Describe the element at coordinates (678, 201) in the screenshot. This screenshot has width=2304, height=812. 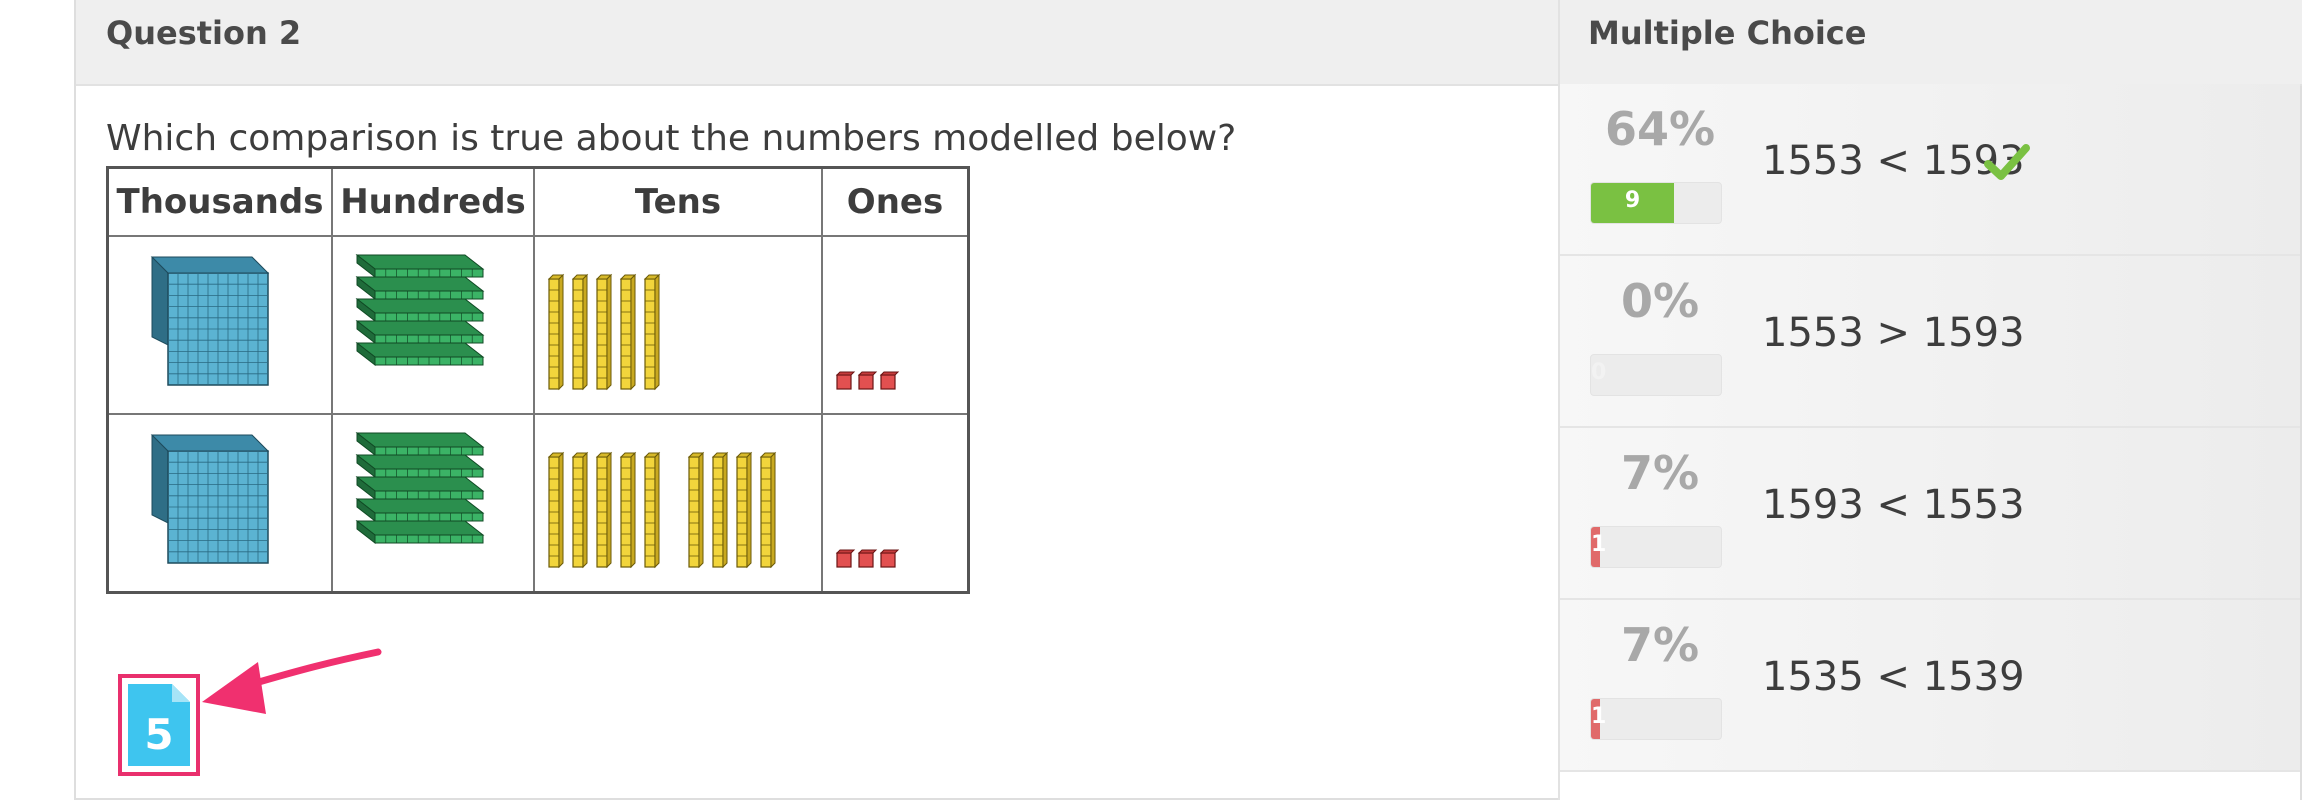
I see `header-tens: Tens` at that location.